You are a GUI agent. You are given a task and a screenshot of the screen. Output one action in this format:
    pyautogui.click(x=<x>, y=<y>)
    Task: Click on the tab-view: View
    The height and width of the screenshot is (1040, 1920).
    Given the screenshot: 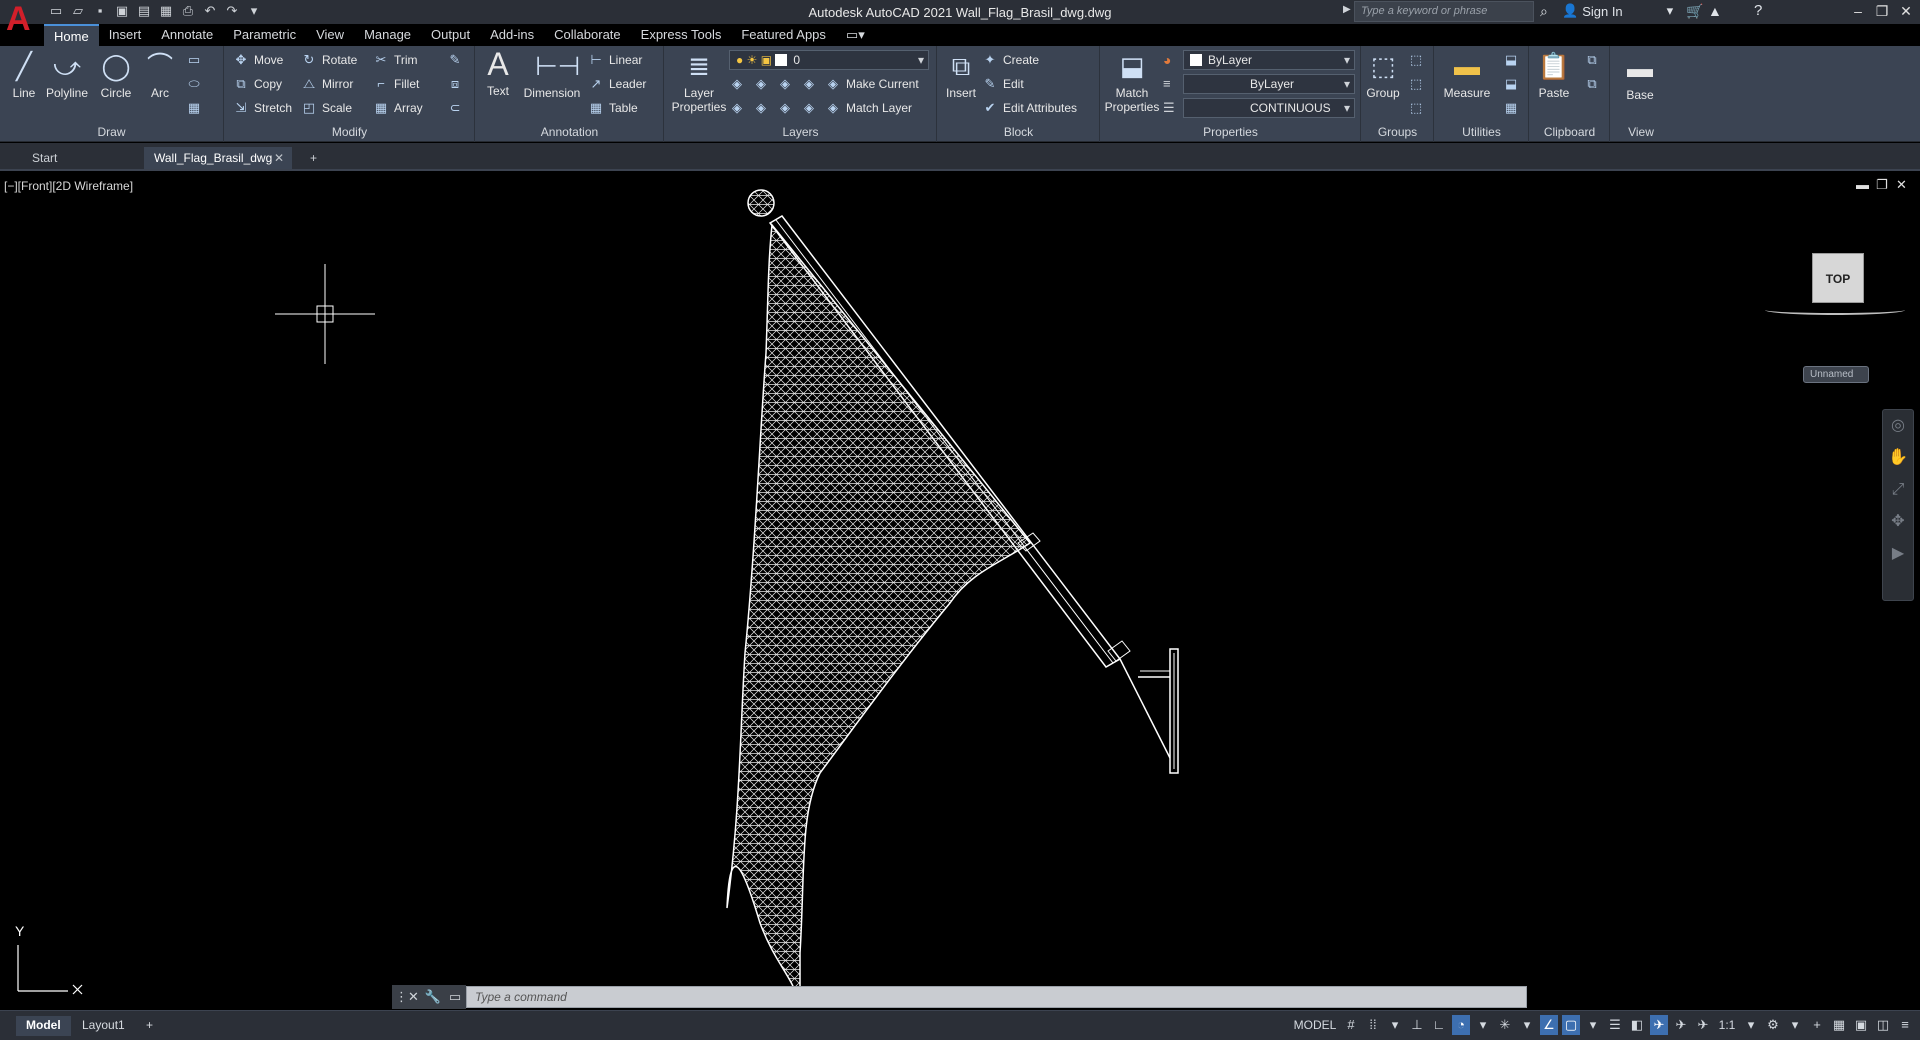 What is the action you would take?
    pyautogui.click(x=330, y=35)
    